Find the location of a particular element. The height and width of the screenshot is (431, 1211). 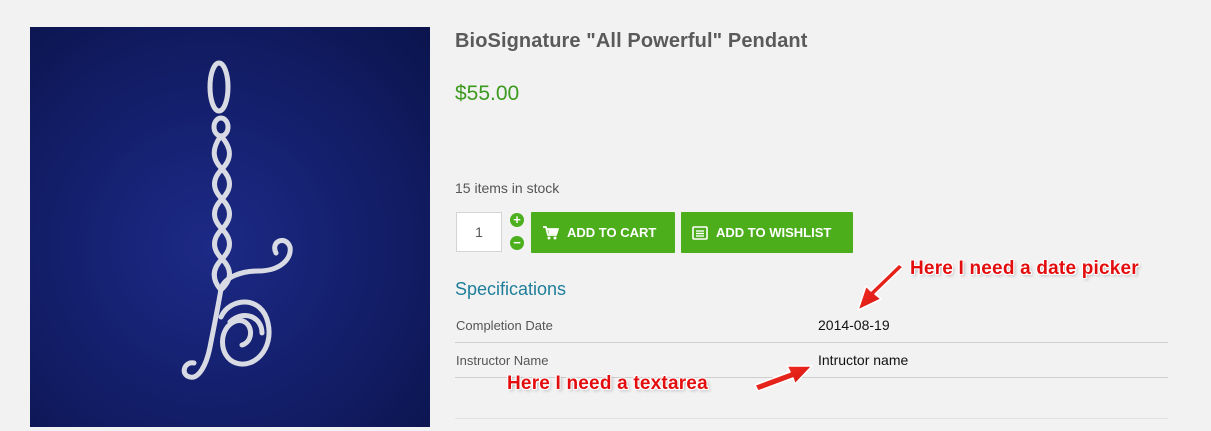

spec-key: Completion Date is located at coordinates (636, 325).